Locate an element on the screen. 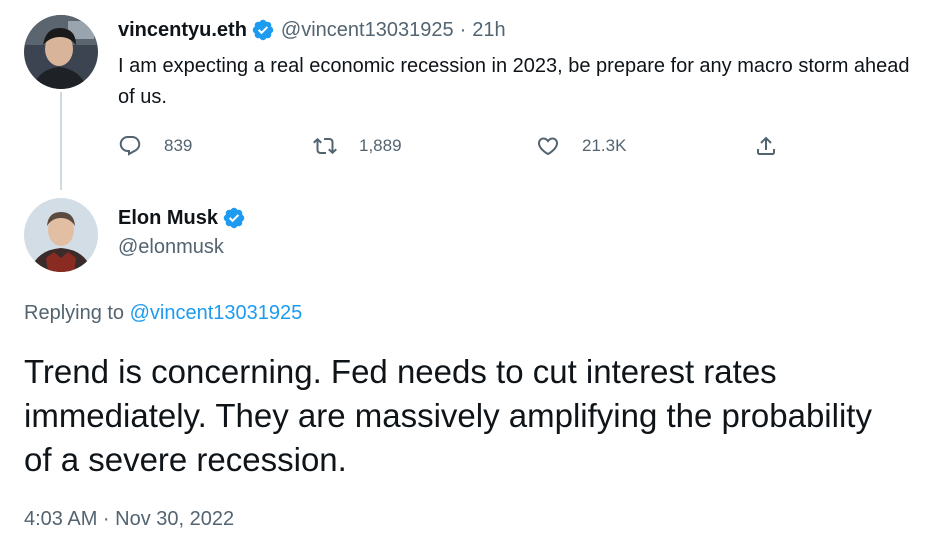  share-button is located at coordinates (766, 146).